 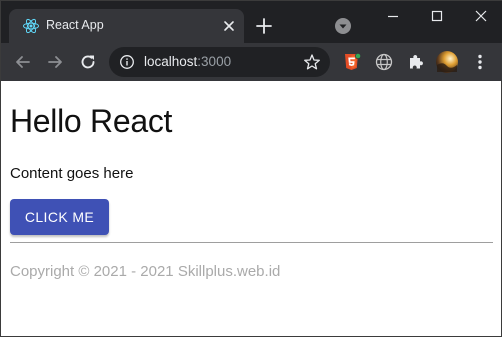 What do you see at coordinates (88, 62) in the screenshot?
I see `reload-icon` at bounding box center [88, 62].